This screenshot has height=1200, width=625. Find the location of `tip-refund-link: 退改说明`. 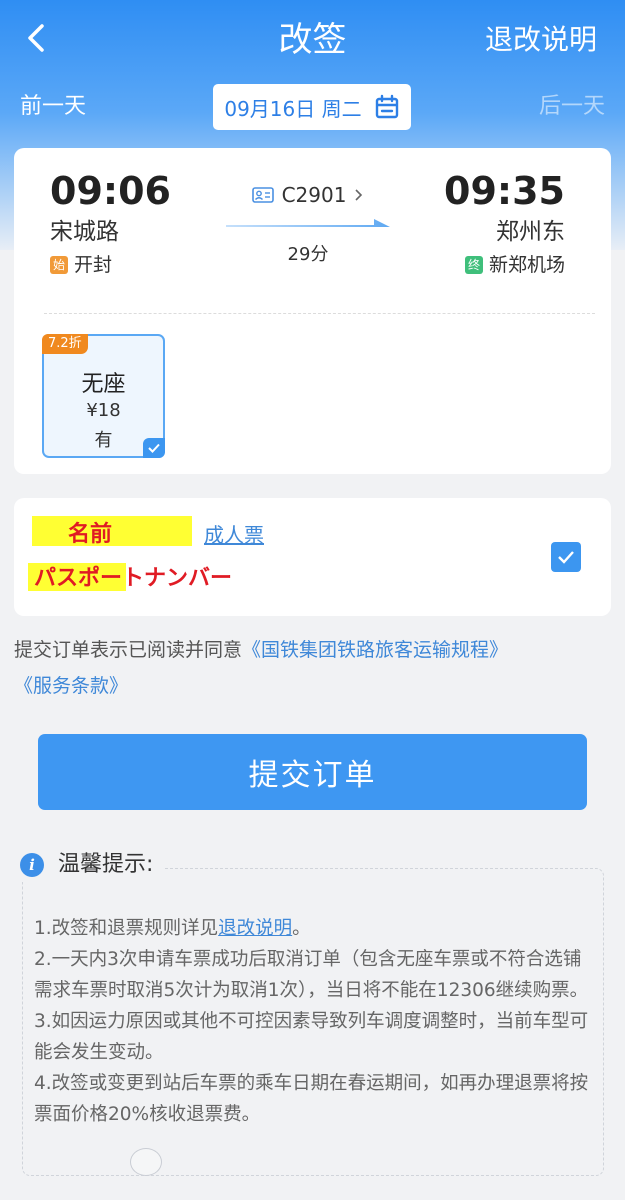

tip-refund-link: 退改说明 is located at coordinates (255, 928).